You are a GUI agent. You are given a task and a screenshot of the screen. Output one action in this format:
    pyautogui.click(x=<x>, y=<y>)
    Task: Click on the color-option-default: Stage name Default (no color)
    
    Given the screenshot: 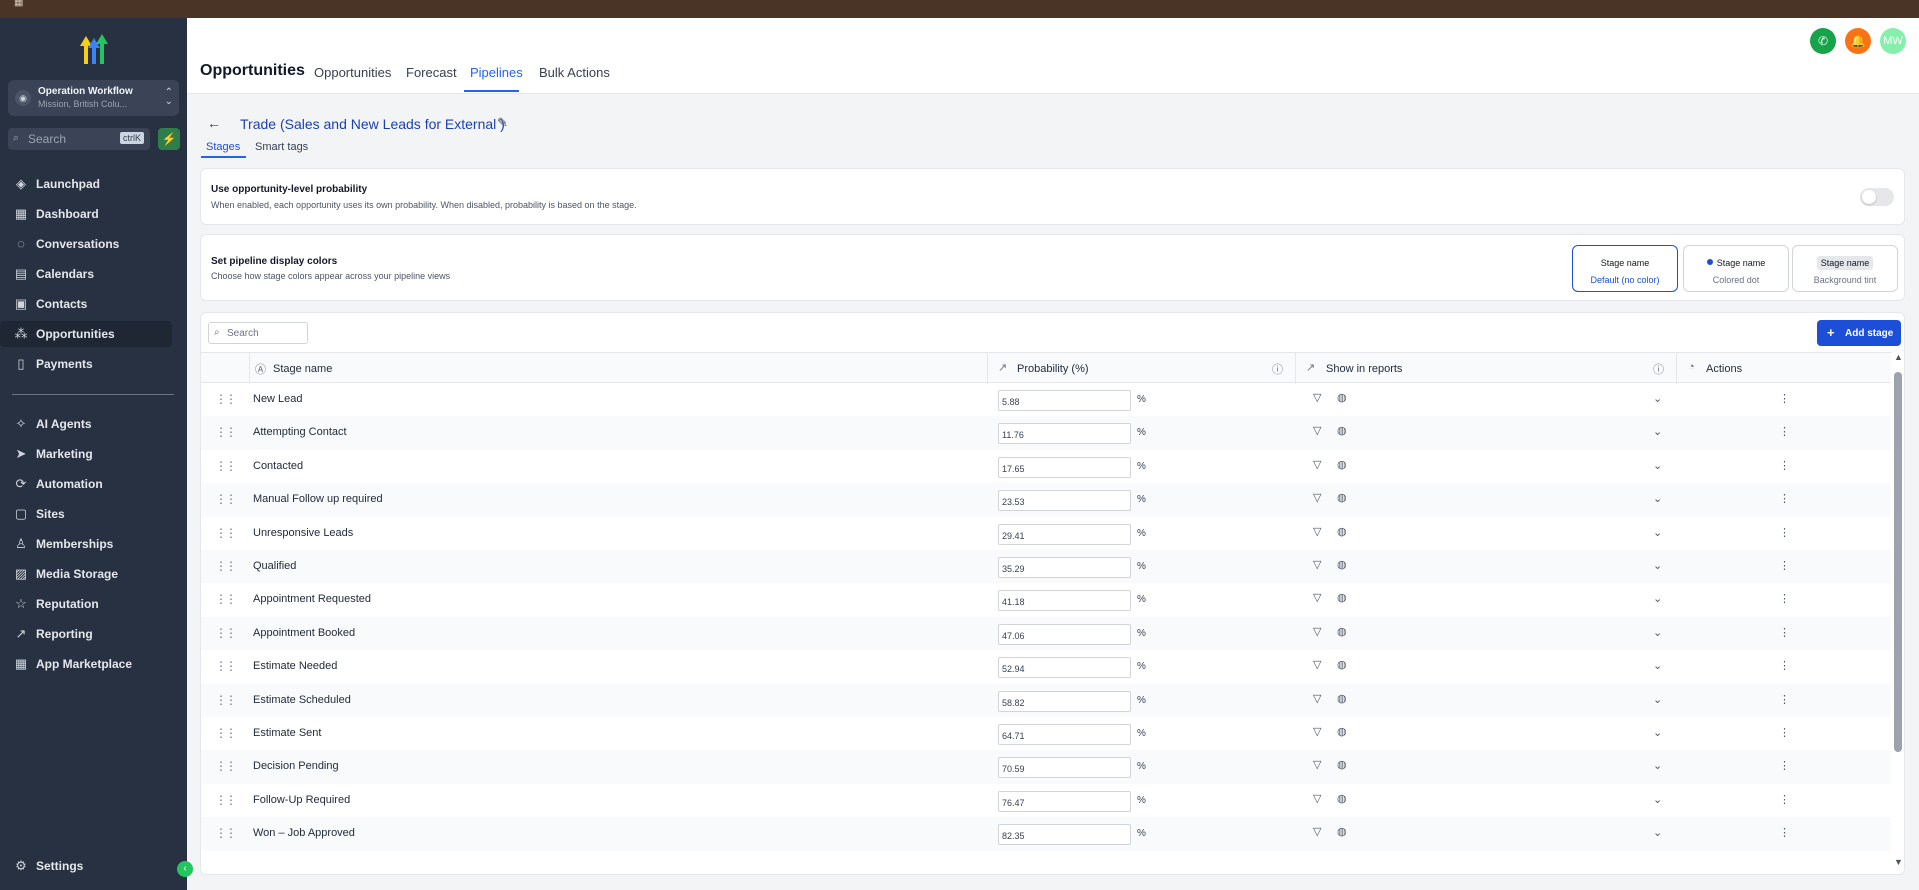 What is the action you would take?
    pyautogui.click(x=1625, y=268)
    